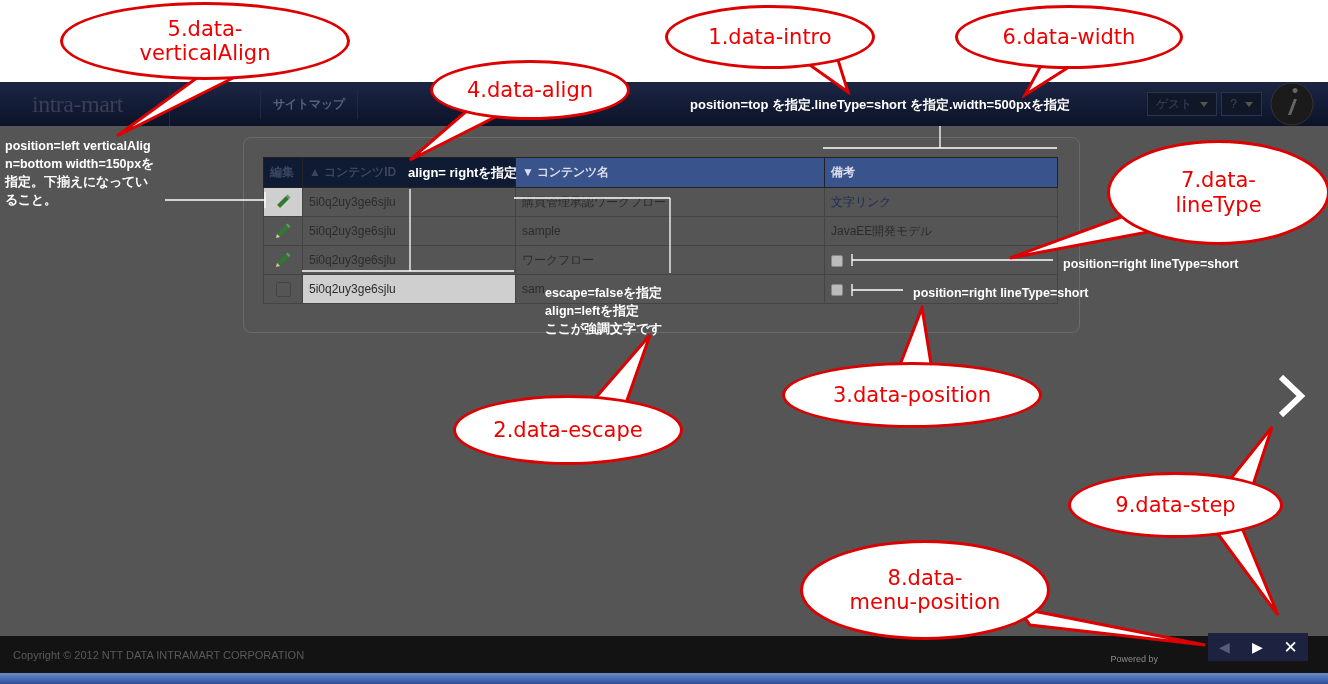 The width and height of the screenshot is (1328, 684). I want to click on tooltip-text: escape=falseを指定, so click(604, 293).